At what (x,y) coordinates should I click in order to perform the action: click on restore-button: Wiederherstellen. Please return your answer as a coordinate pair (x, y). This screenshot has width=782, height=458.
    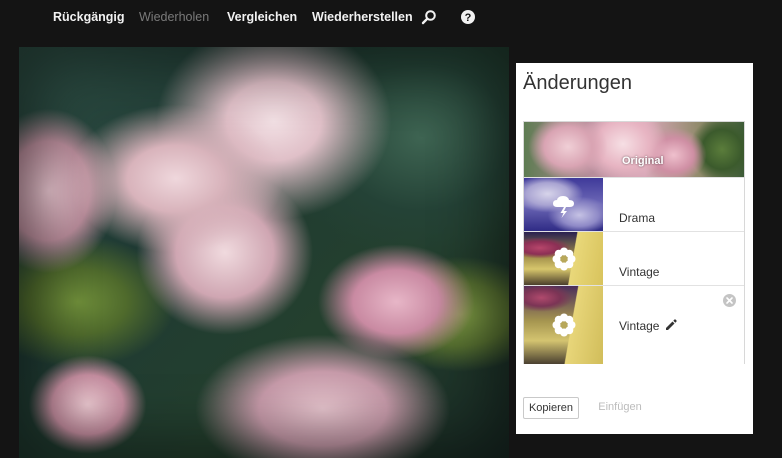
    Looking at the image, I should click on (362, 17).